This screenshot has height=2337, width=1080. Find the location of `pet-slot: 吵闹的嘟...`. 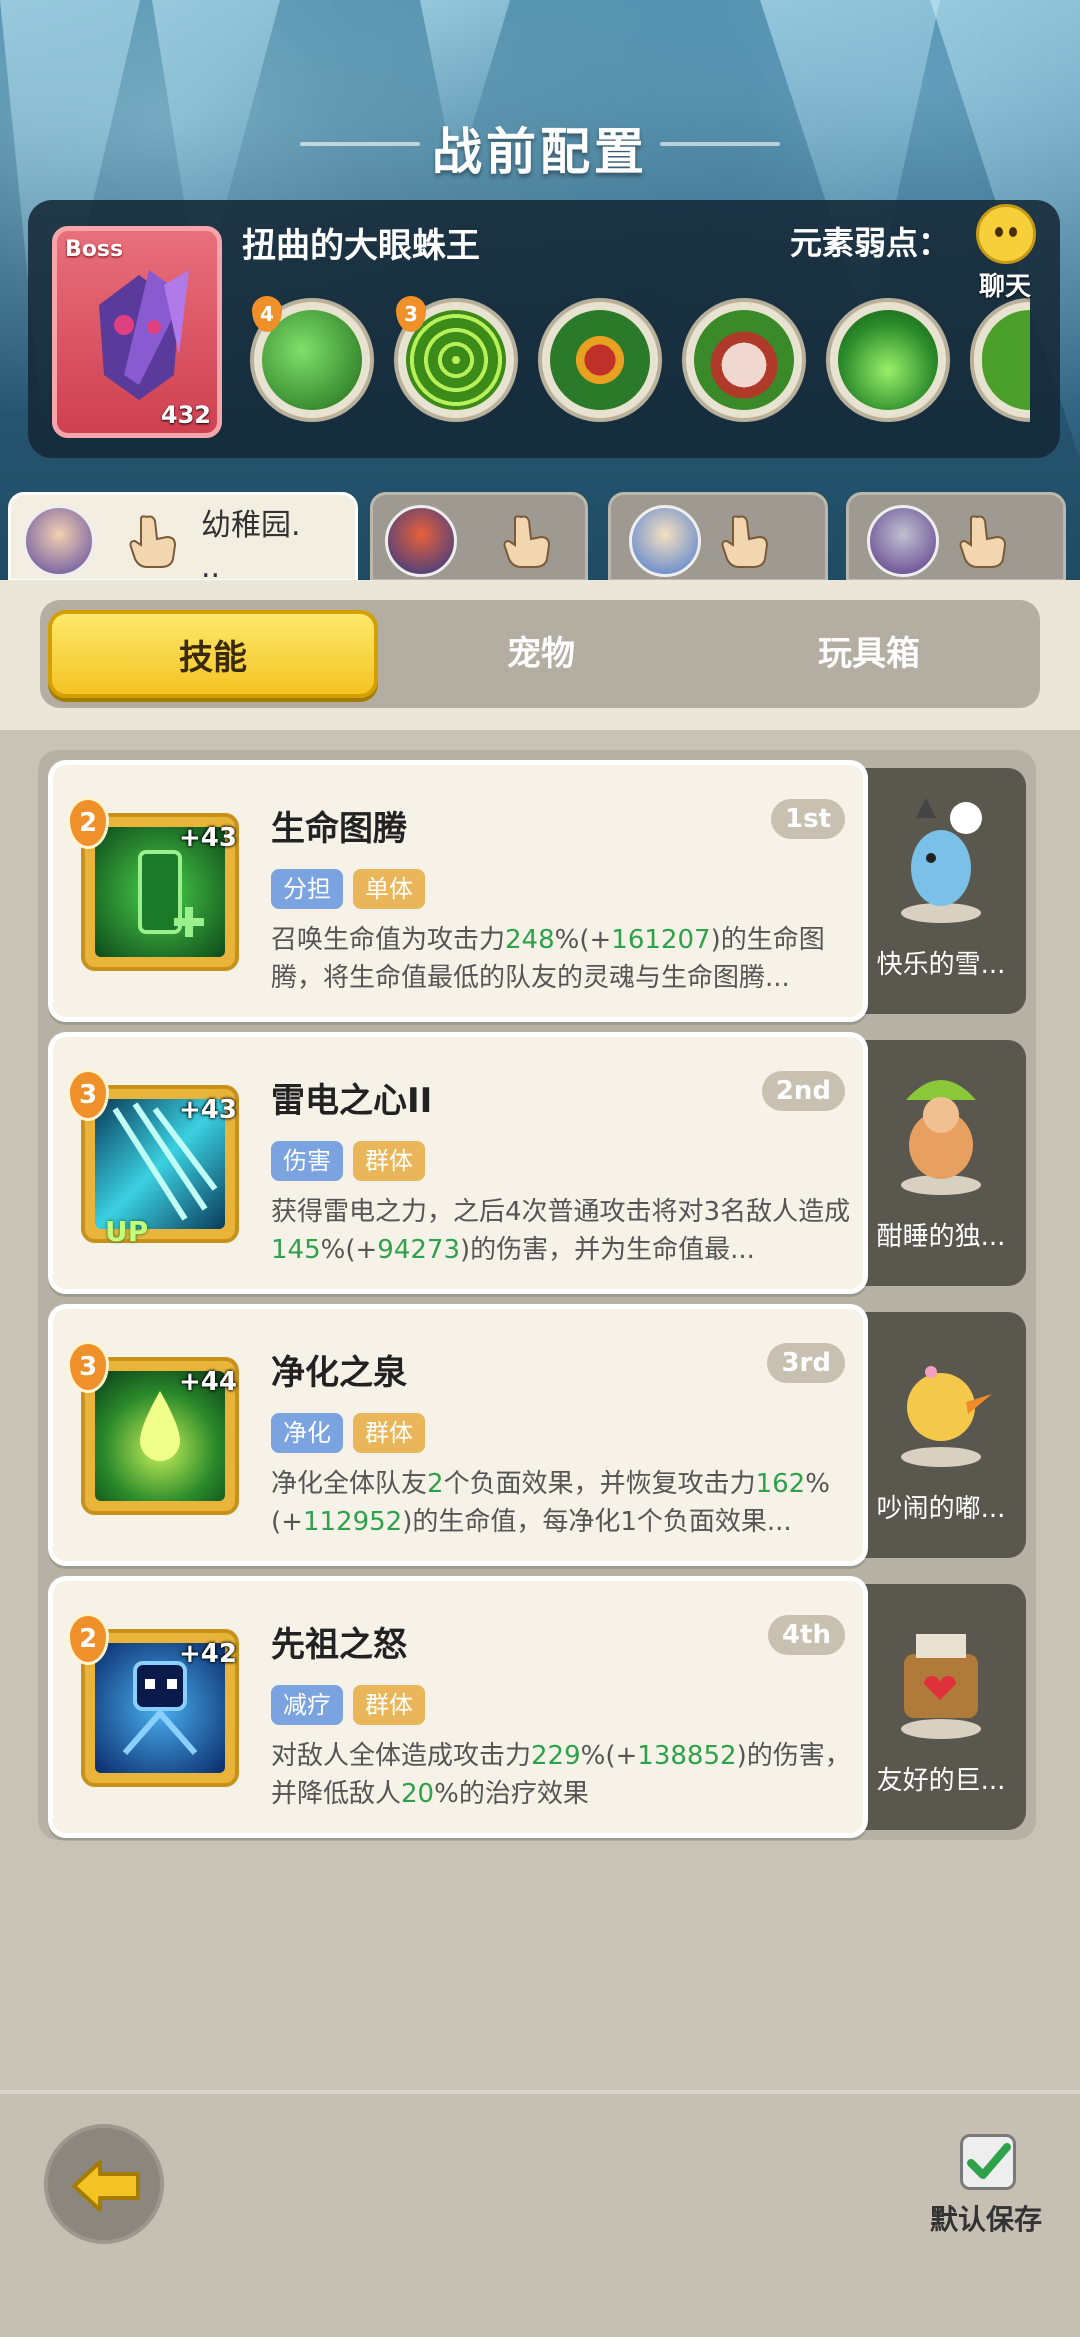

pet-slot: 吵闹的嘟... is located at coordinates (941, 1435).